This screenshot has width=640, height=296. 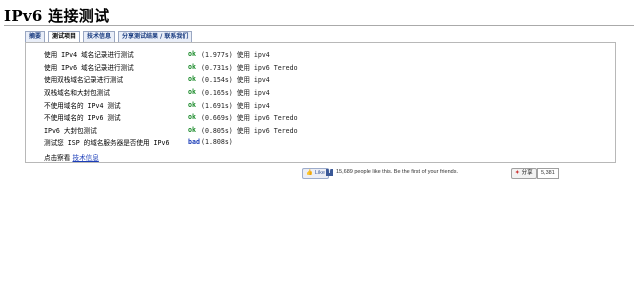 I want to click on share-button: ✦ 分享, so click(x=524, y=173).